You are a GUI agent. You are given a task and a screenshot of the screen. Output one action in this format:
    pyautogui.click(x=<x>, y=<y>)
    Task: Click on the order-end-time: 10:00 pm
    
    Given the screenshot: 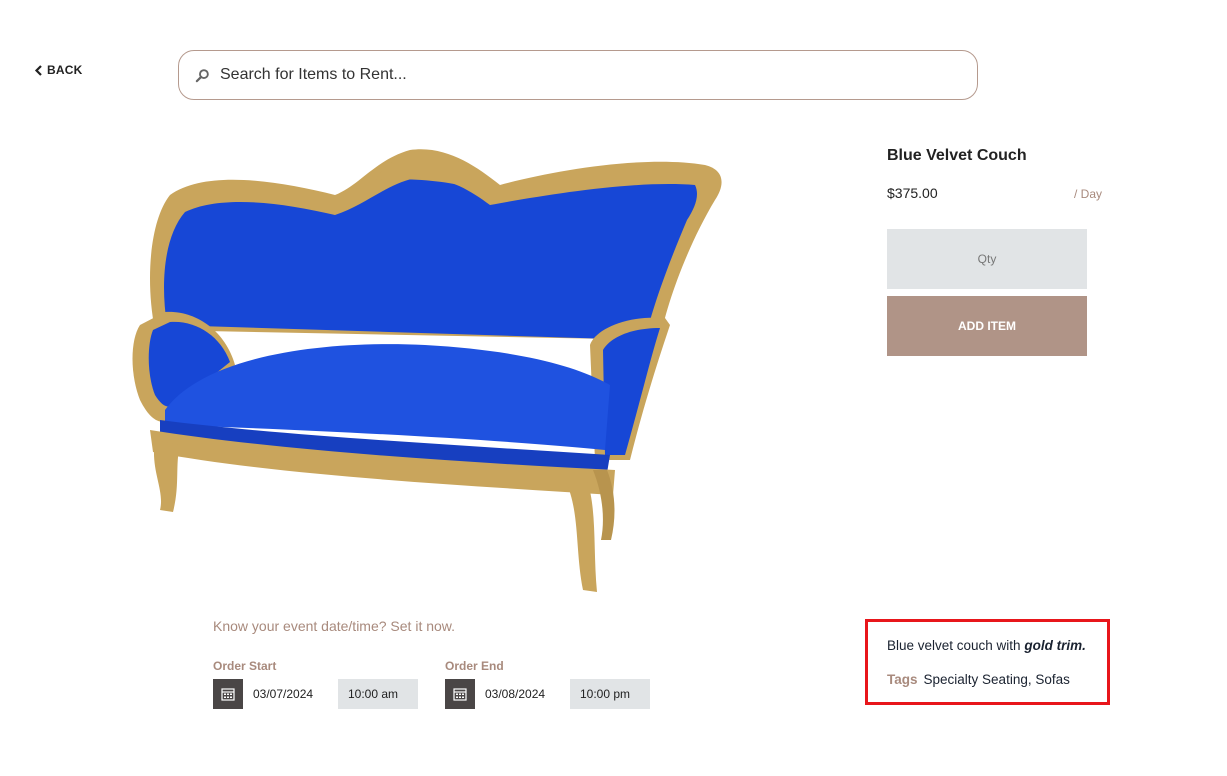 What is the action you would take?
    pyautogui.click(x=610, y=694)
    